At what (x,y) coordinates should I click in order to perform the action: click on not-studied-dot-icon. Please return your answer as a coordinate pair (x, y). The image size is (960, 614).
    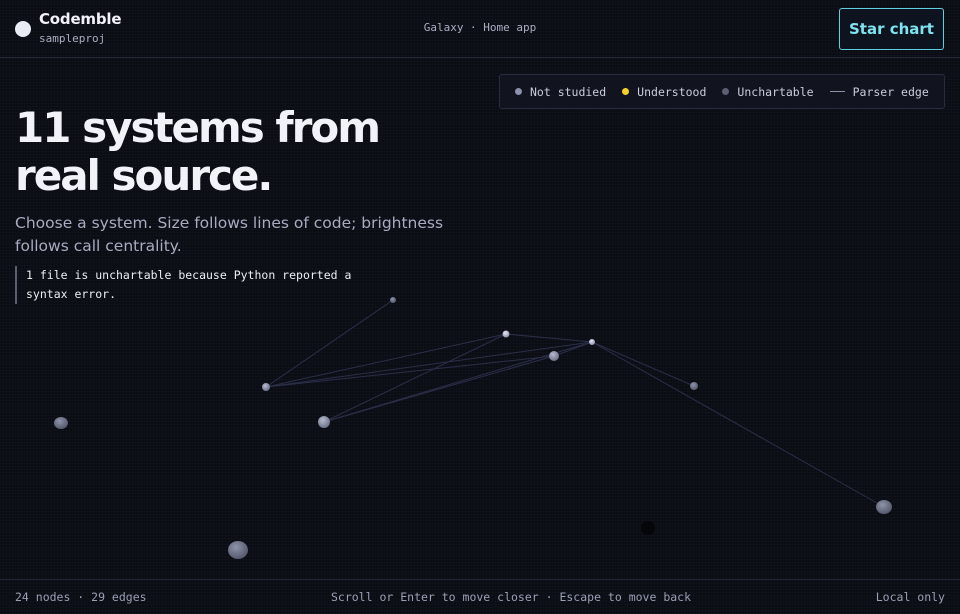
    Looking at the image, I should click on (518, 91).